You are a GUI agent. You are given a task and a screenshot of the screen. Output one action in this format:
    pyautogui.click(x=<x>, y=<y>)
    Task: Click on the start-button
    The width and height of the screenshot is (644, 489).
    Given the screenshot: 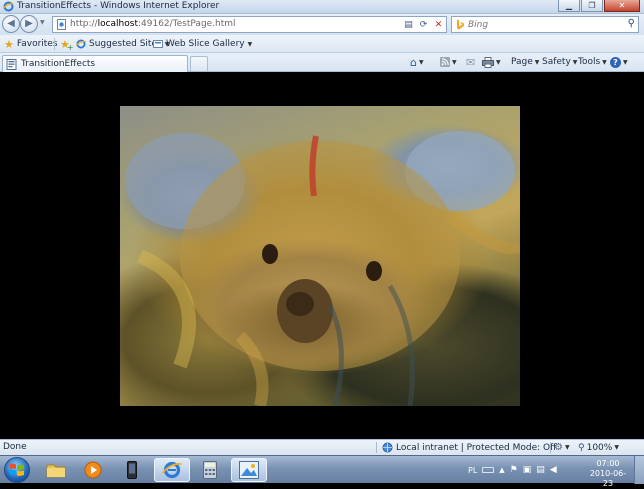 What is the action you would take?
    pyautogui.click(x=17, y=470)
    